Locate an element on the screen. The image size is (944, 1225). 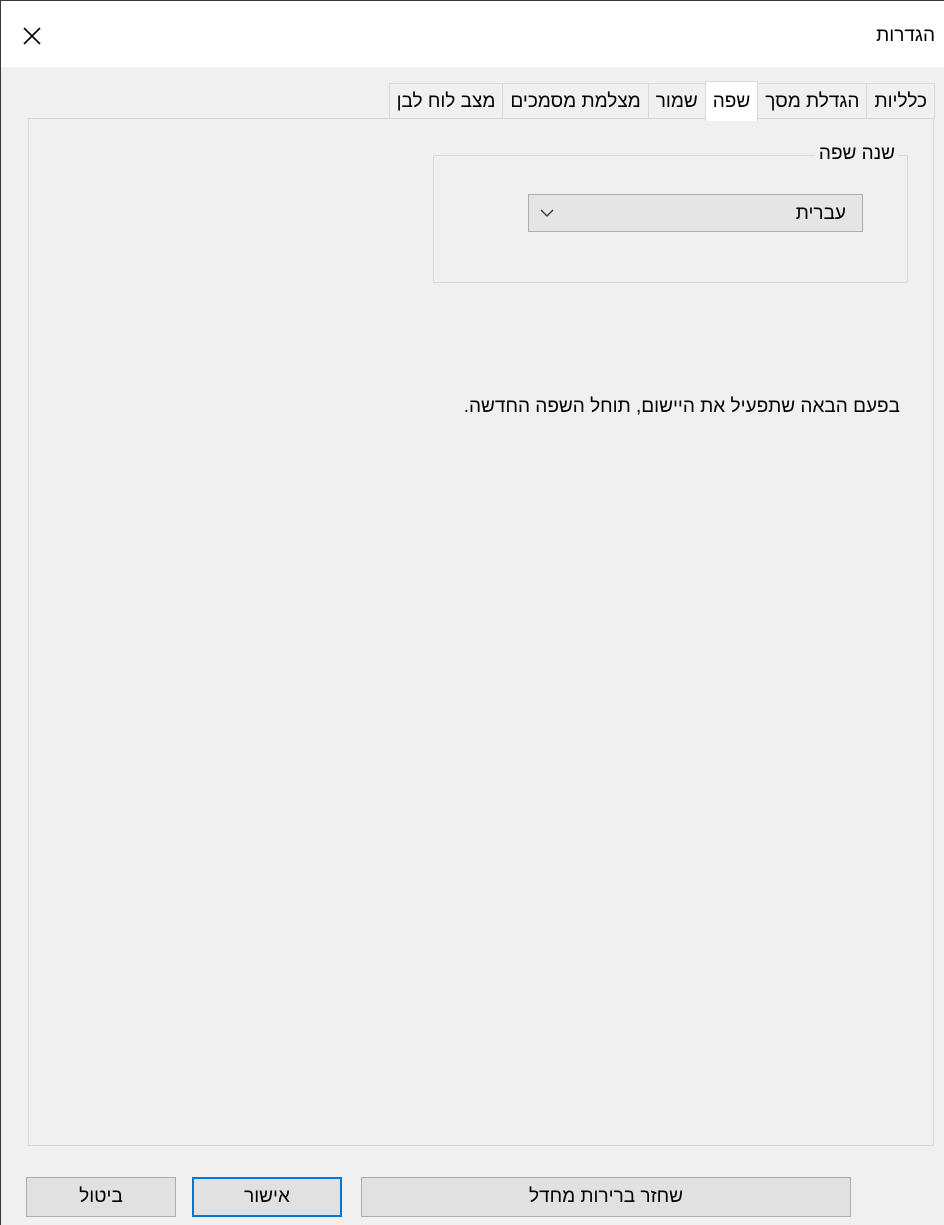
cancel-button: ביטול is located at coordinates (101, 1197).